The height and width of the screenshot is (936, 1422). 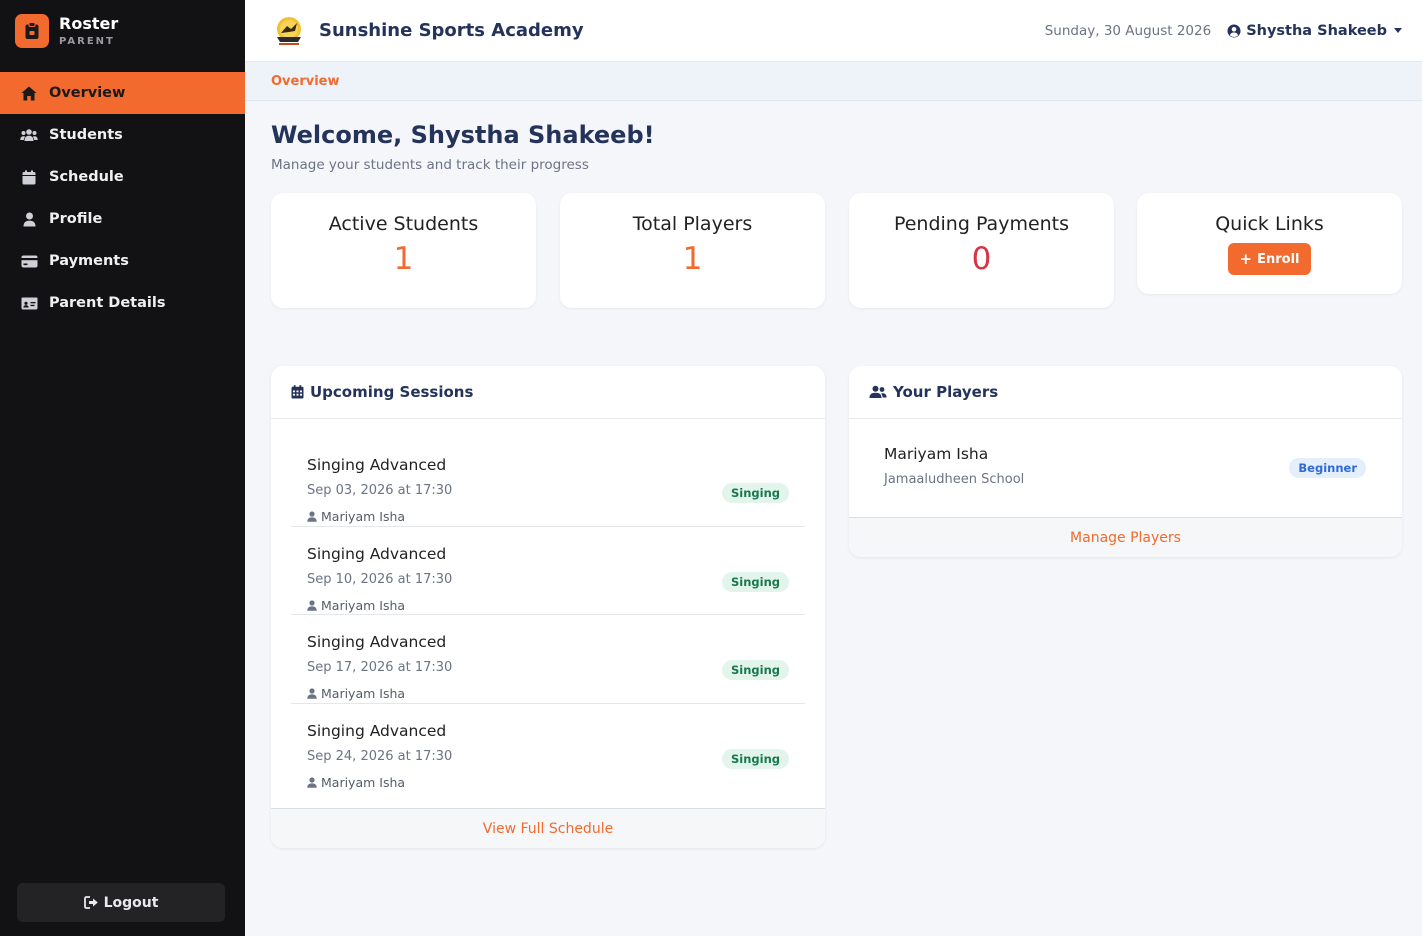 I want to click on home-icon, so click(x=29, y=93).